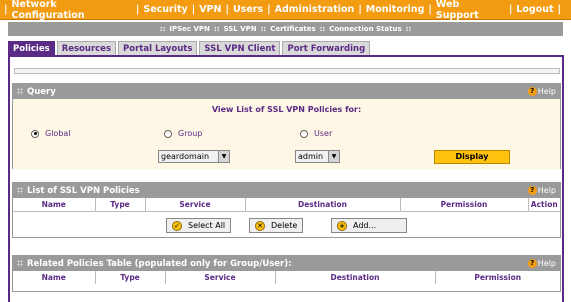 This screenshot has width=571, height=302. I want to click on message-strip, so click(287, 71).